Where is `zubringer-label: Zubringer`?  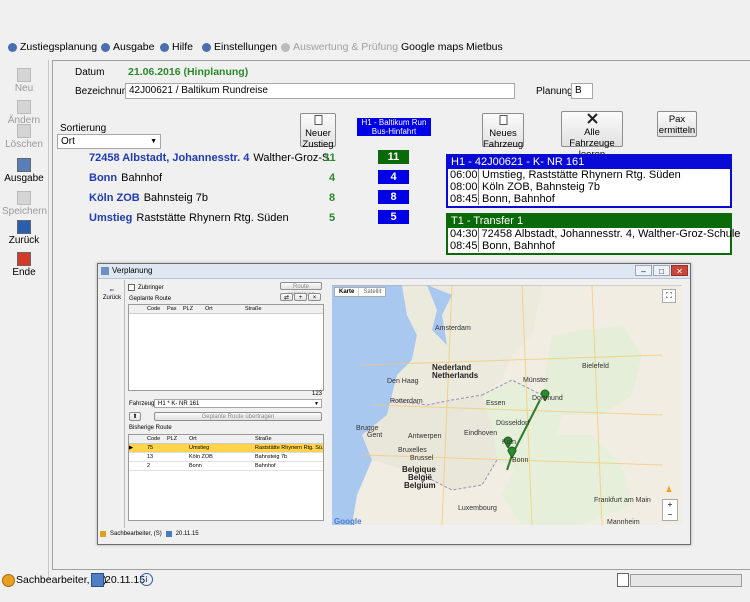 zubringer-label: Zubringer is located at coordinates (151, 287).